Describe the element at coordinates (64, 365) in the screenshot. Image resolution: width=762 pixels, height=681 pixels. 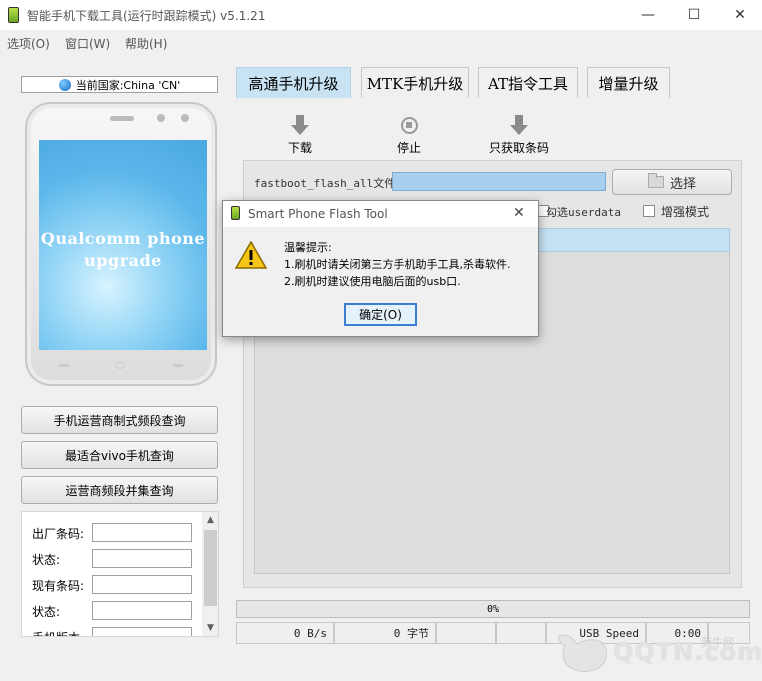
I see `phone-menu-key-icon` at that location.